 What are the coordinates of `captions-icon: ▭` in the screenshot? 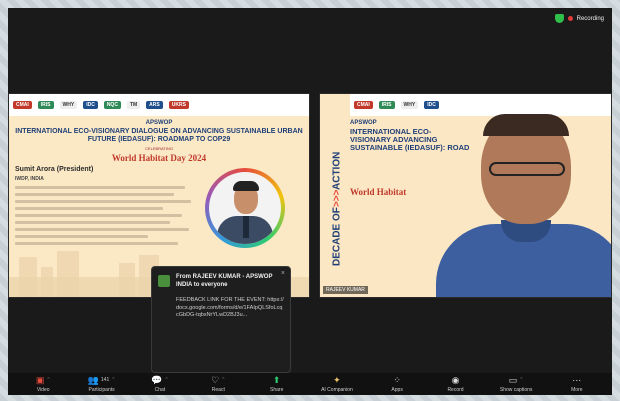 It's located at (513, 379).